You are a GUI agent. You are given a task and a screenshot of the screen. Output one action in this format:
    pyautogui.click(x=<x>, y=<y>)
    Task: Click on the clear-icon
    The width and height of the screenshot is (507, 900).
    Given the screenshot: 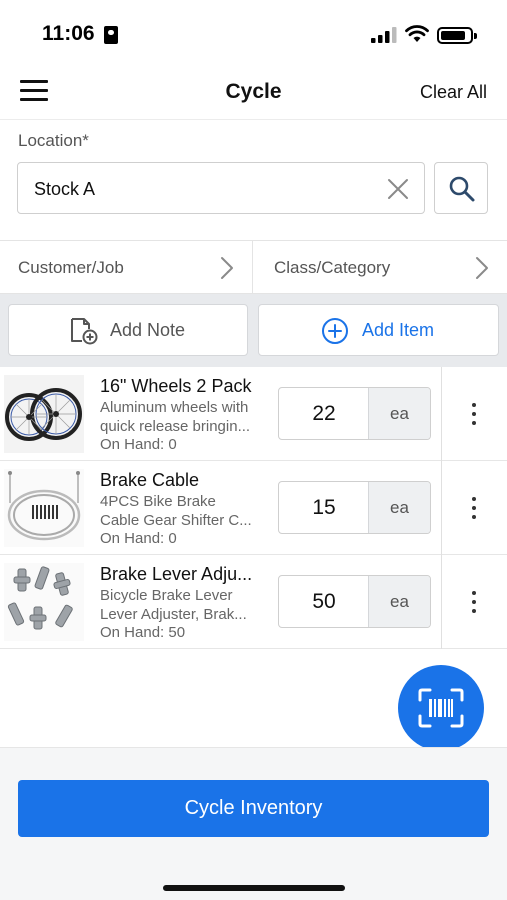 What is the action you would take?
    pyautogui.click(x=398, y=189)
    